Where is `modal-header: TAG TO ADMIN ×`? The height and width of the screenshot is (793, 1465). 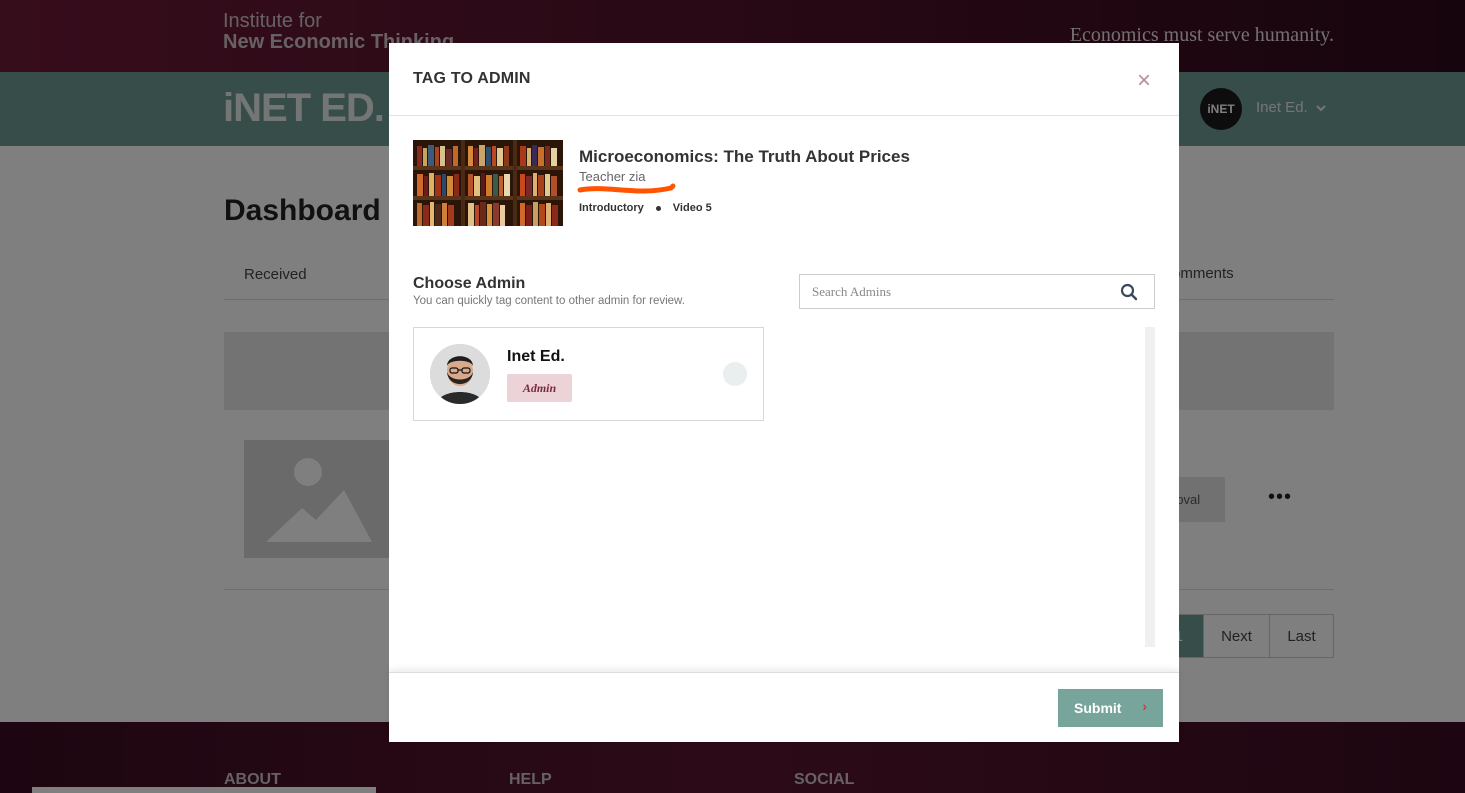
modal-header: TAG TO ADMIN × is located at coordinates (784, 79).